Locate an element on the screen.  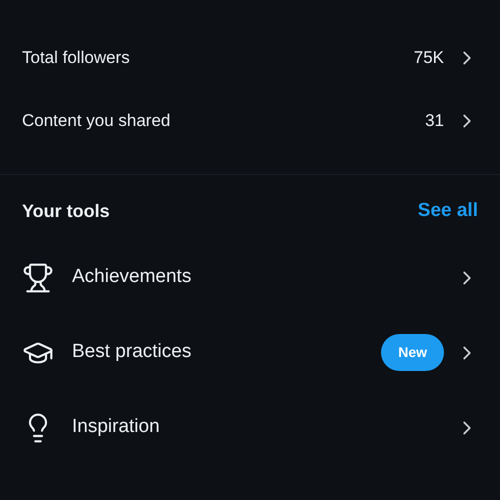
stat-row: Total followers 75K is located at coordinates (250, 57).